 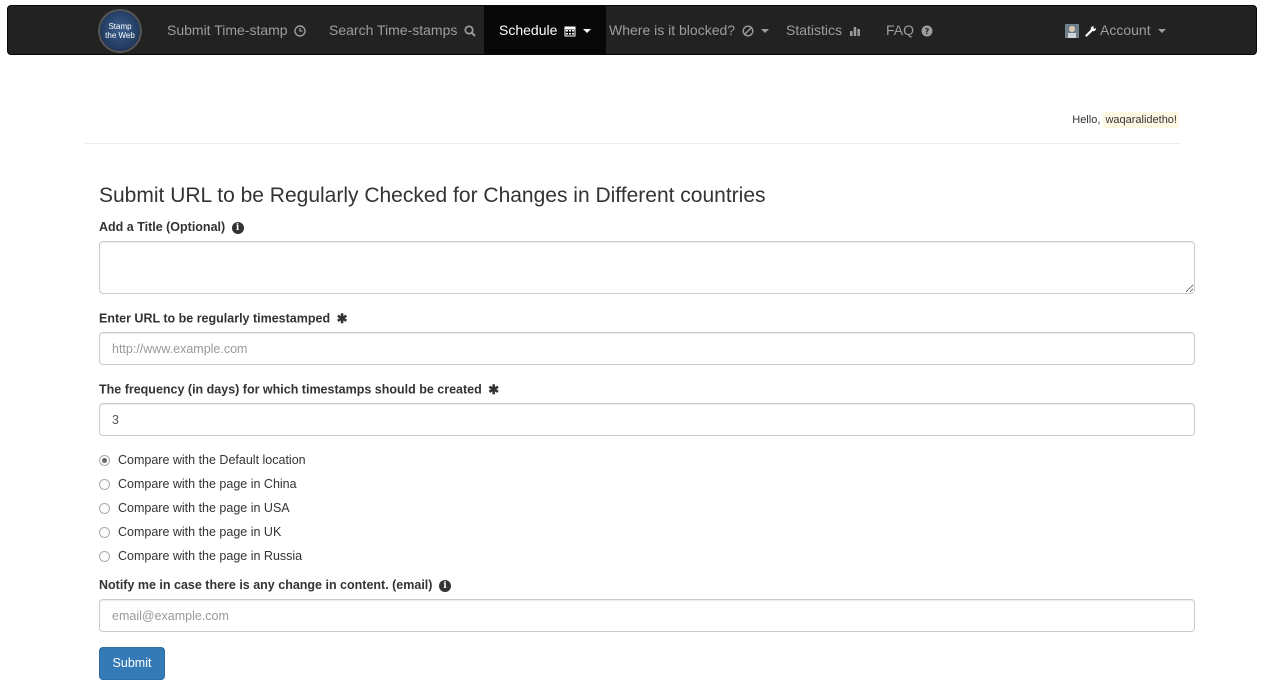 I want to click on wrench-icon, so click(x=1090, y=31).